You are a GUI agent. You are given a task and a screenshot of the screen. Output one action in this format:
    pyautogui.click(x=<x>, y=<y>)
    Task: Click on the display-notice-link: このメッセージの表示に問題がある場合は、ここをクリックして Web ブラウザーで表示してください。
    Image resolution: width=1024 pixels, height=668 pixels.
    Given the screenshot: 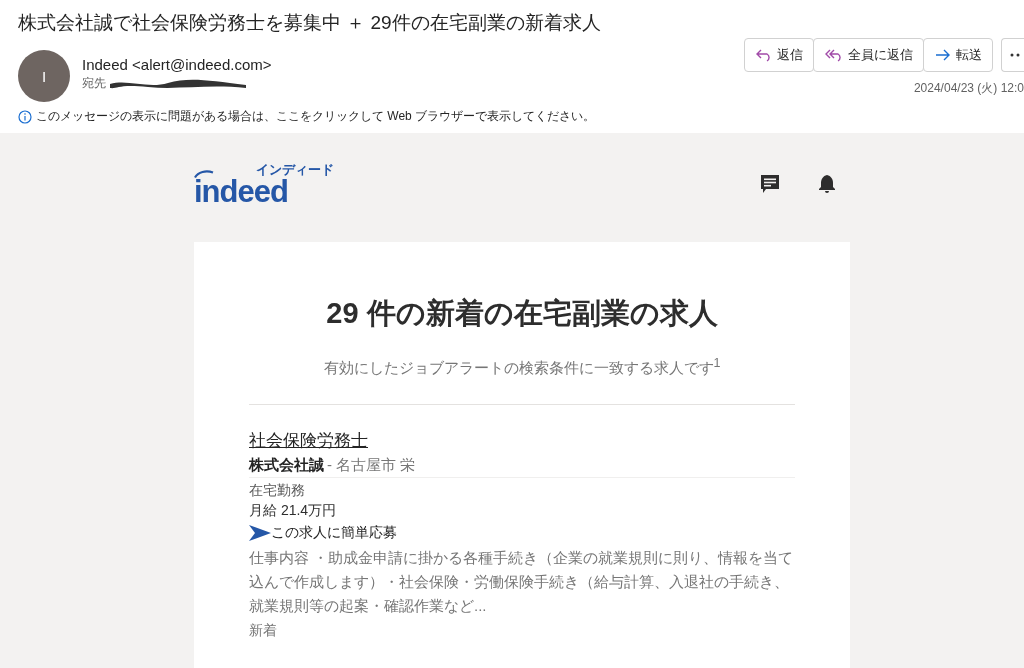 What is the action you would take?
    pyautogui.click(x=316, y=116)
    